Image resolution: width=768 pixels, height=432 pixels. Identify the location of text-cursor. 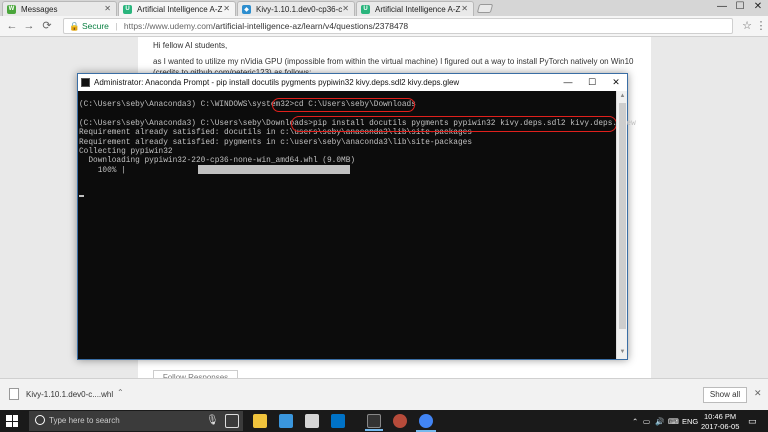
(81, 196).